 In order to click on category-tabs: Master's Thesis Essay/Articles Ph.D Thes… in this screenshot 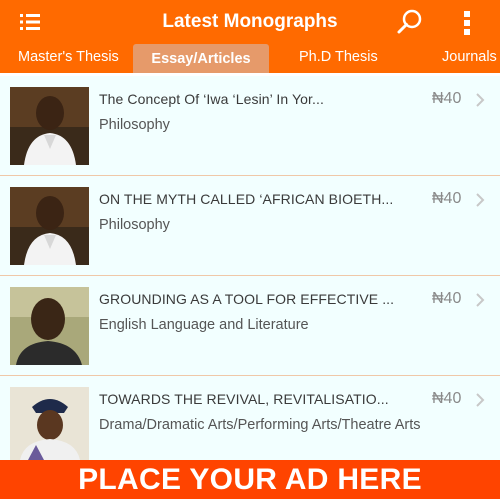, I will do `click(250, 60)`.